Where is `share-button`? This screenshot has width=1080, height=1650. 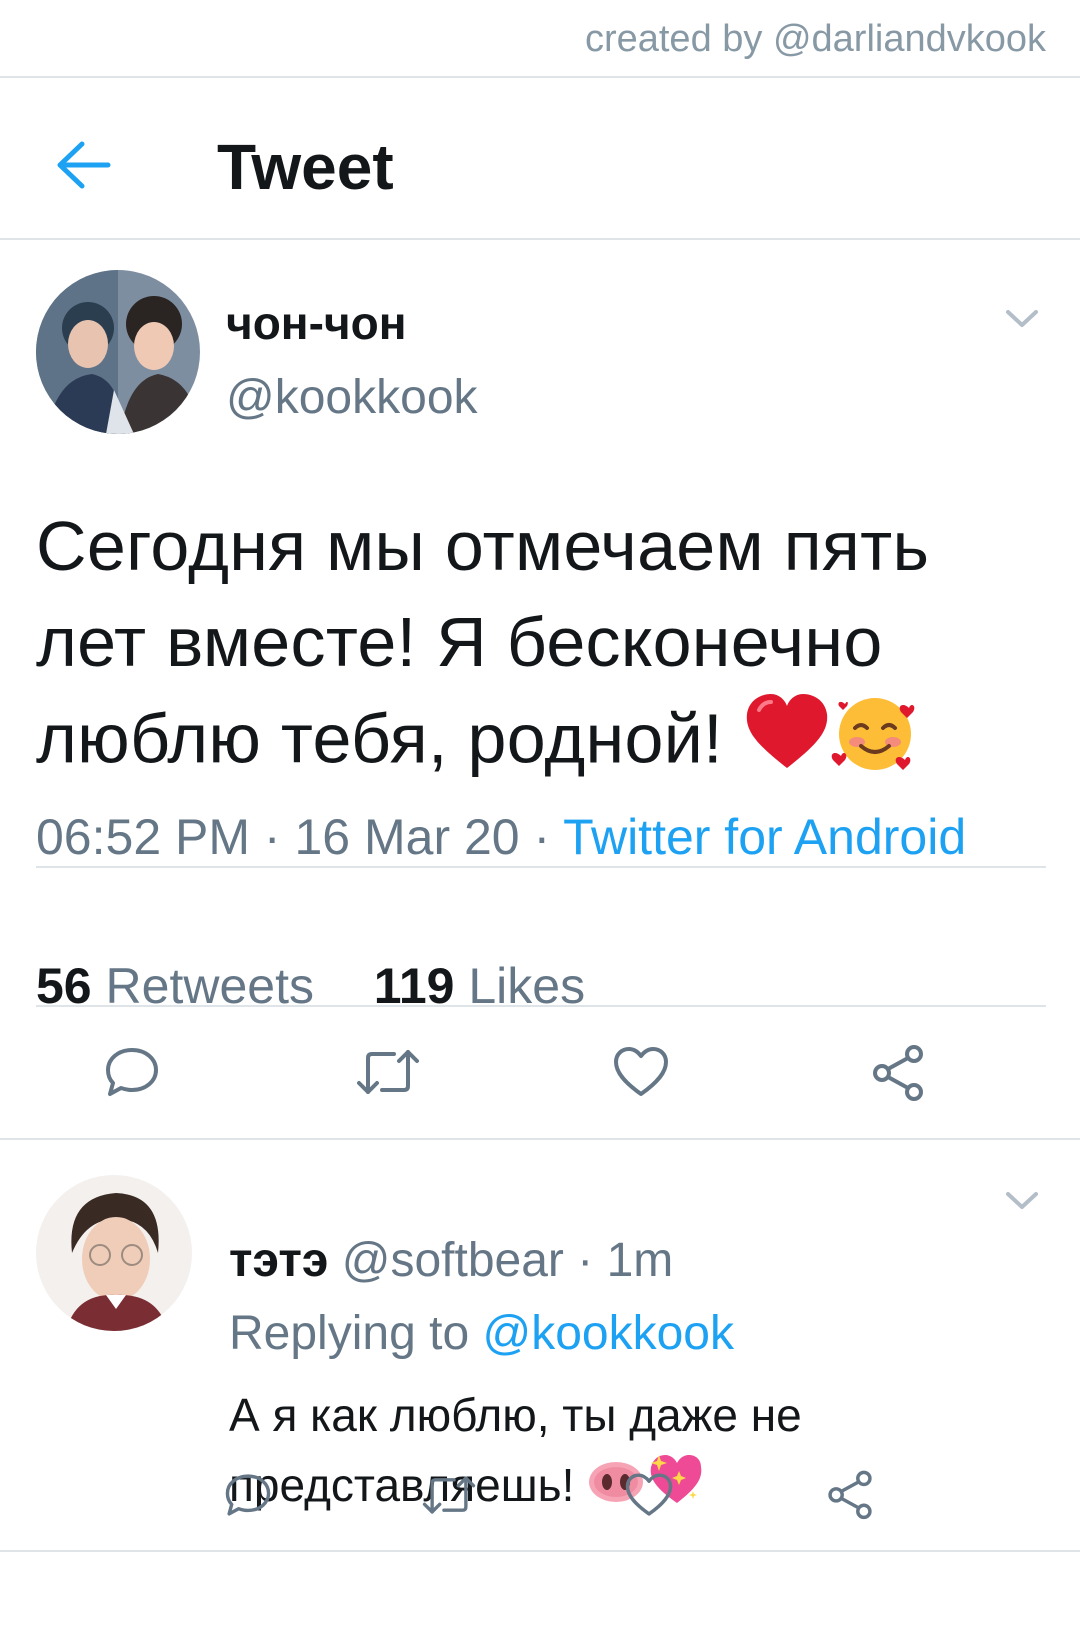 share-button is located at coordinates (898, 1072).